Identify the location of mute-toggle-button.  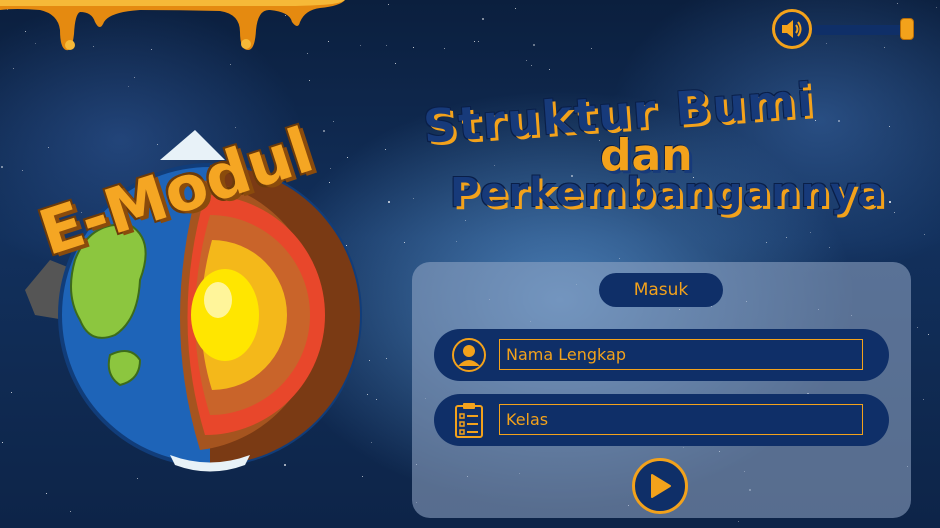
(792, 29).